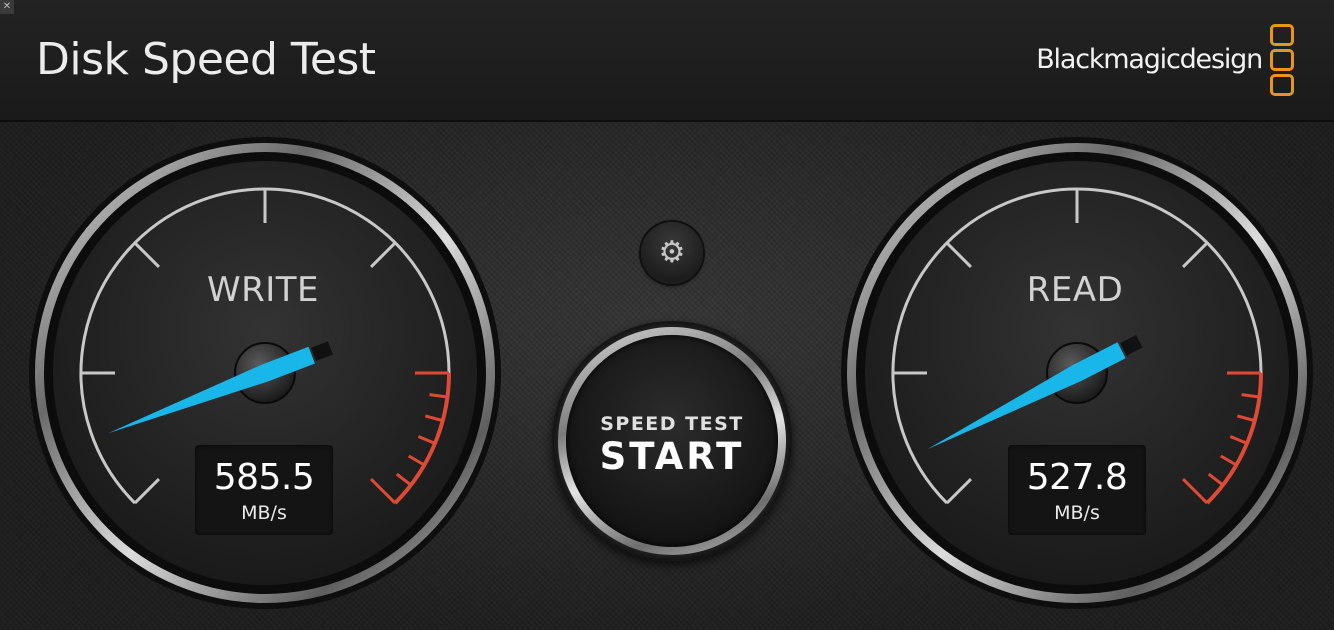 The image size is (1334, 630). I want to click on read-readout: 527.8 MB/s, so click(1077, 490).